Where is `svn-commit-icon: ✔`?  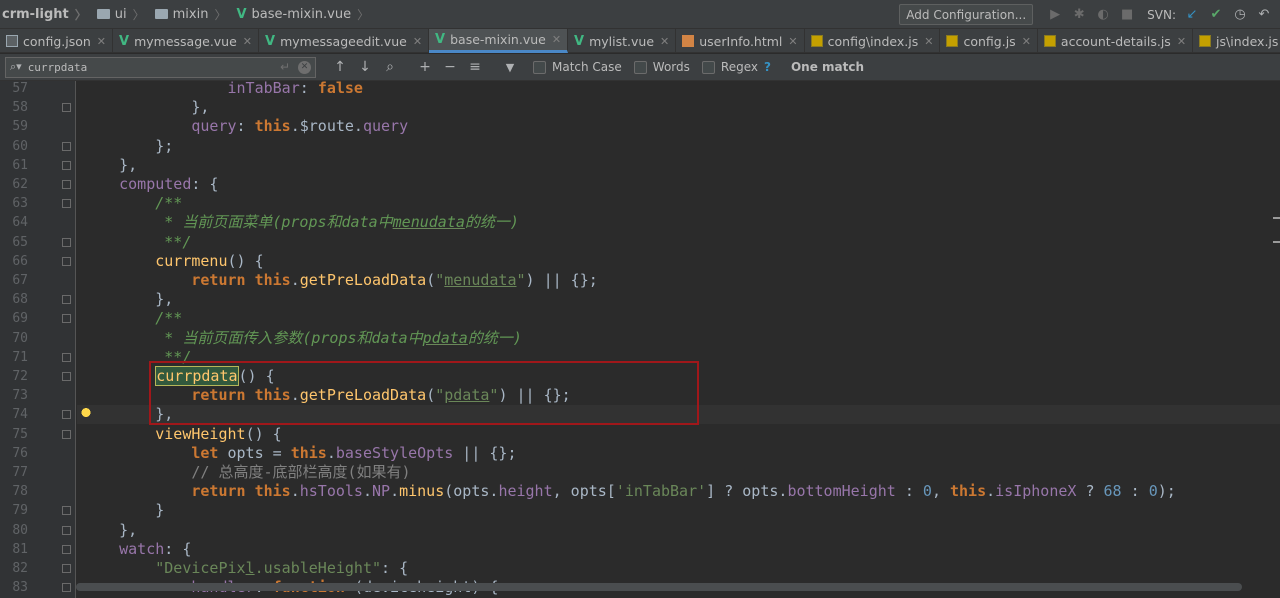
svn-commit-icon: ✔ is located at coordinates (1216, 14).